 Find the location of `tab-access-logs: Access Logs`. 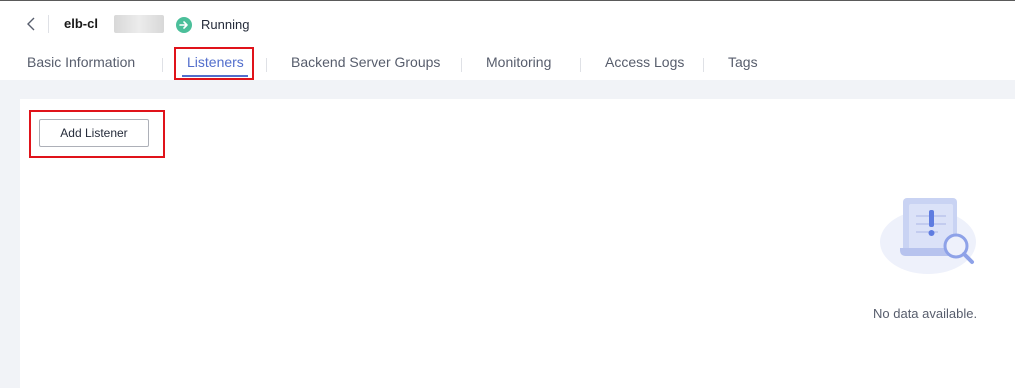

tab-access-logs: Access Logs is located at coordinates (644, 62).